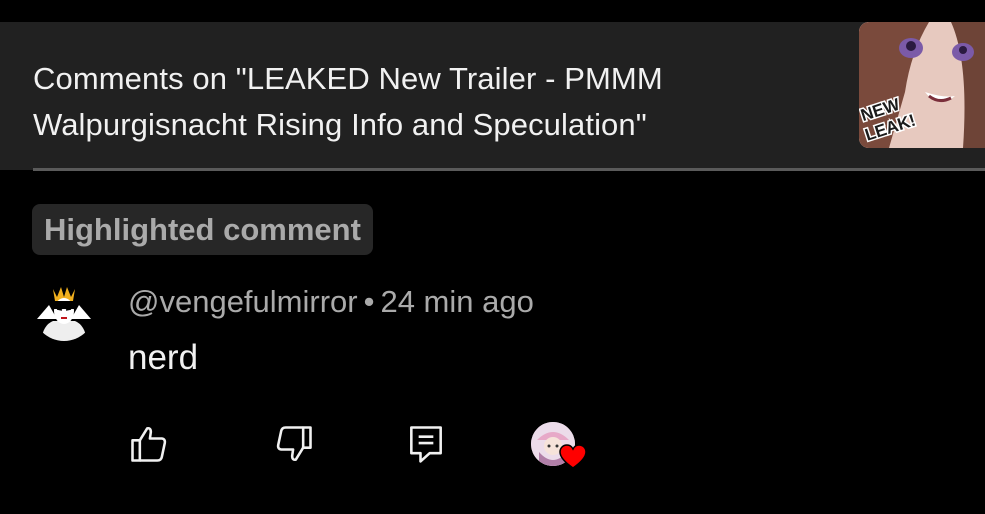  I want to click on comment-author: @vengefulmirror, so click(243, 301).